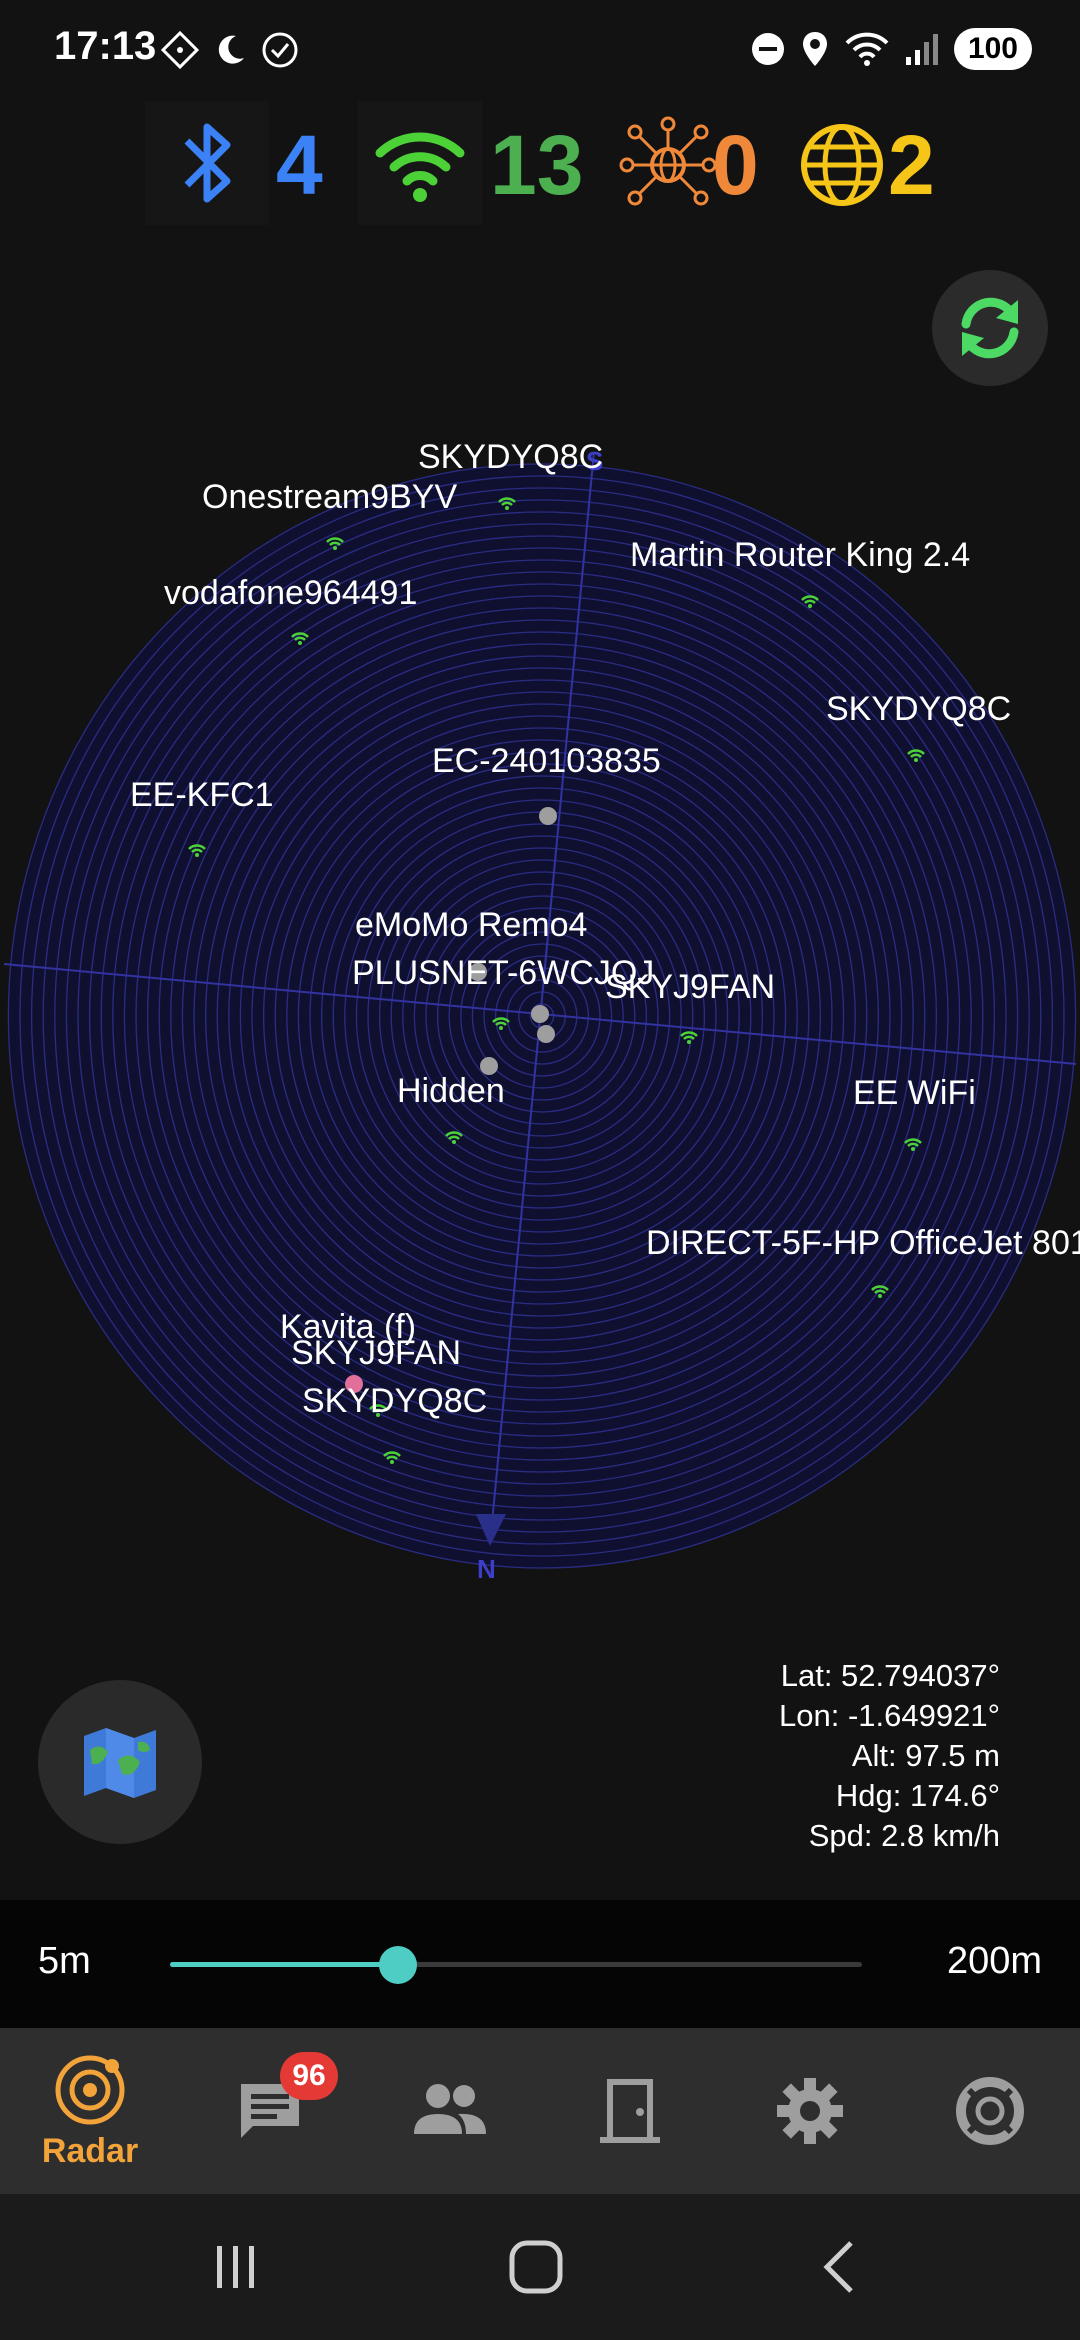  I want to click on back-button, so click(840, 2267).